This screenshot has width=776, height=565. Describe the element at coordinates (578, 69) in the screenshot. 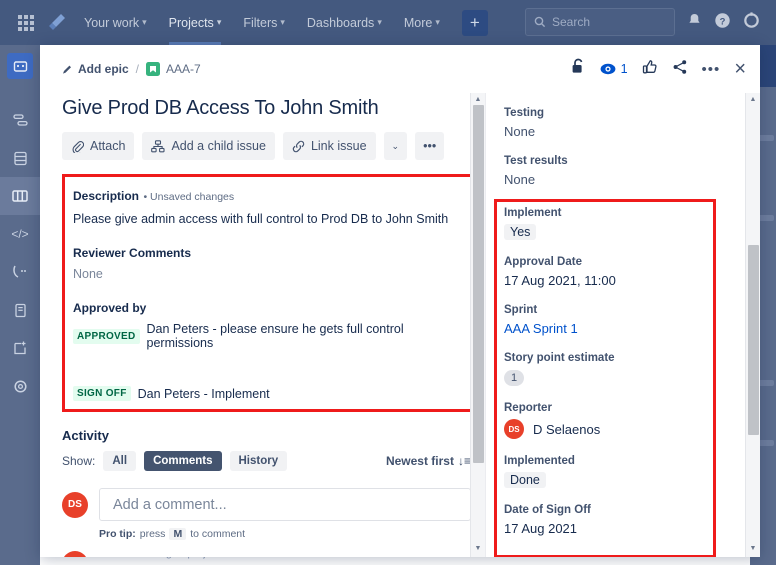

I see `unlock-icon` at that location.